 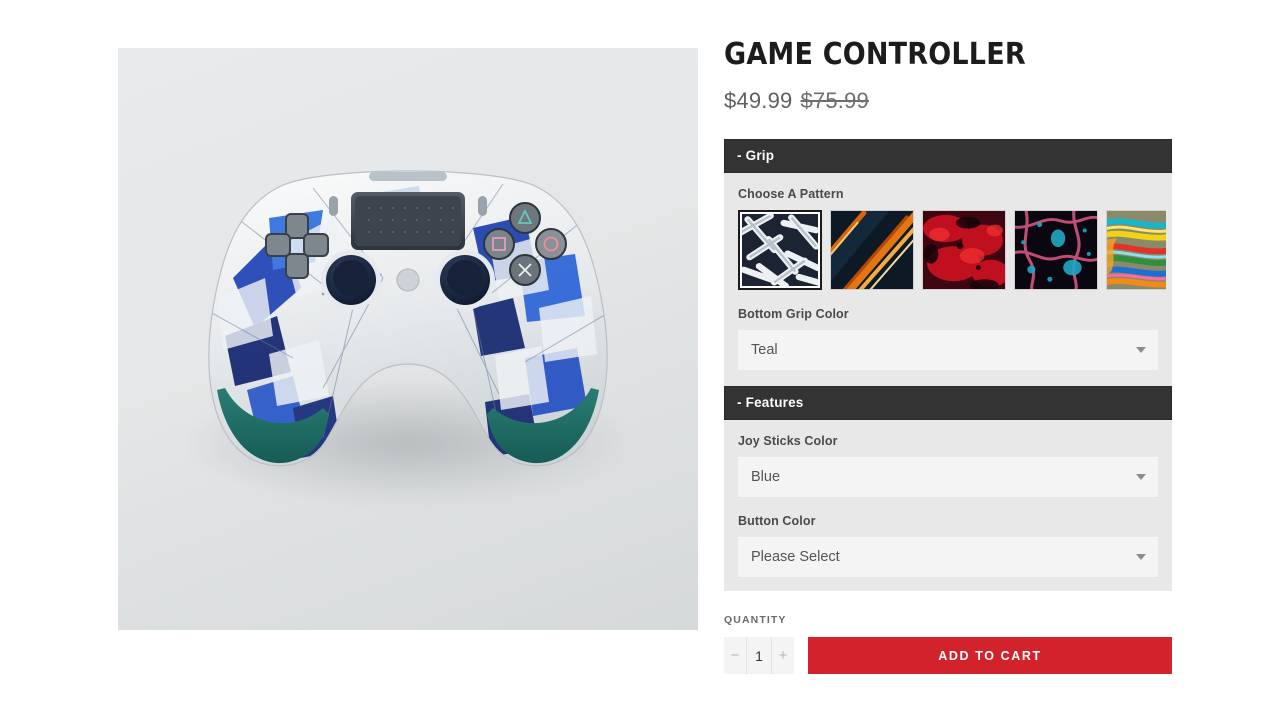 I want to click on sale-price: $49.99, so click(x=758, y=100).